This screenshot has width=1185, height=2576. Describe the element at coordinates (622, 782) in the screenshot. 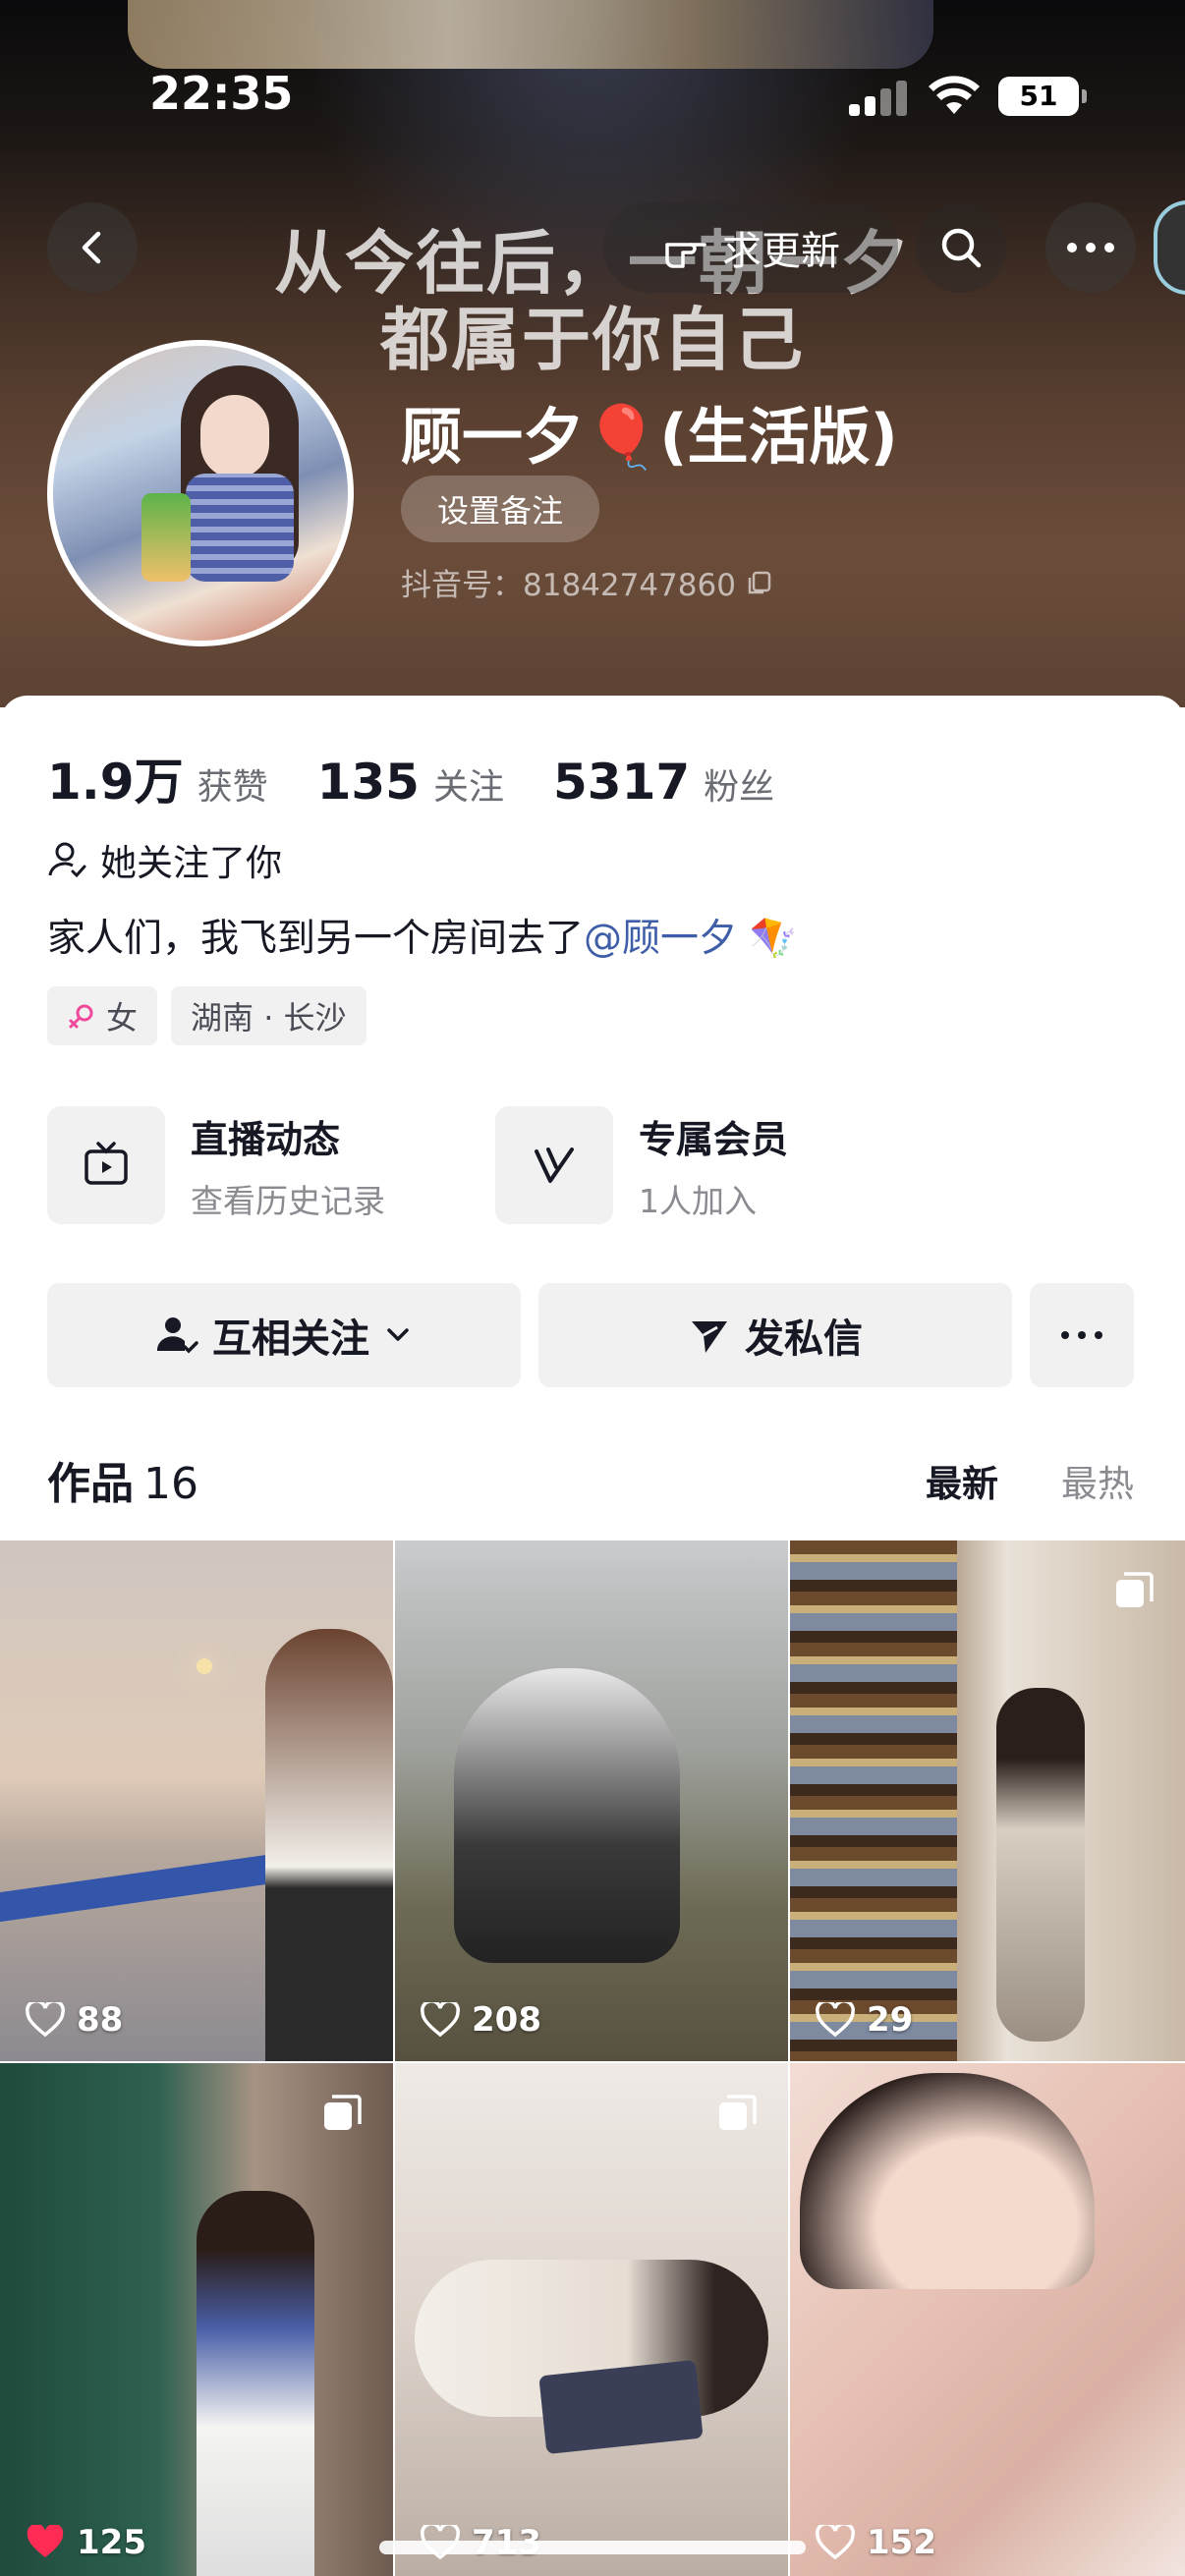

I see `followers-count: 5317` at that location.